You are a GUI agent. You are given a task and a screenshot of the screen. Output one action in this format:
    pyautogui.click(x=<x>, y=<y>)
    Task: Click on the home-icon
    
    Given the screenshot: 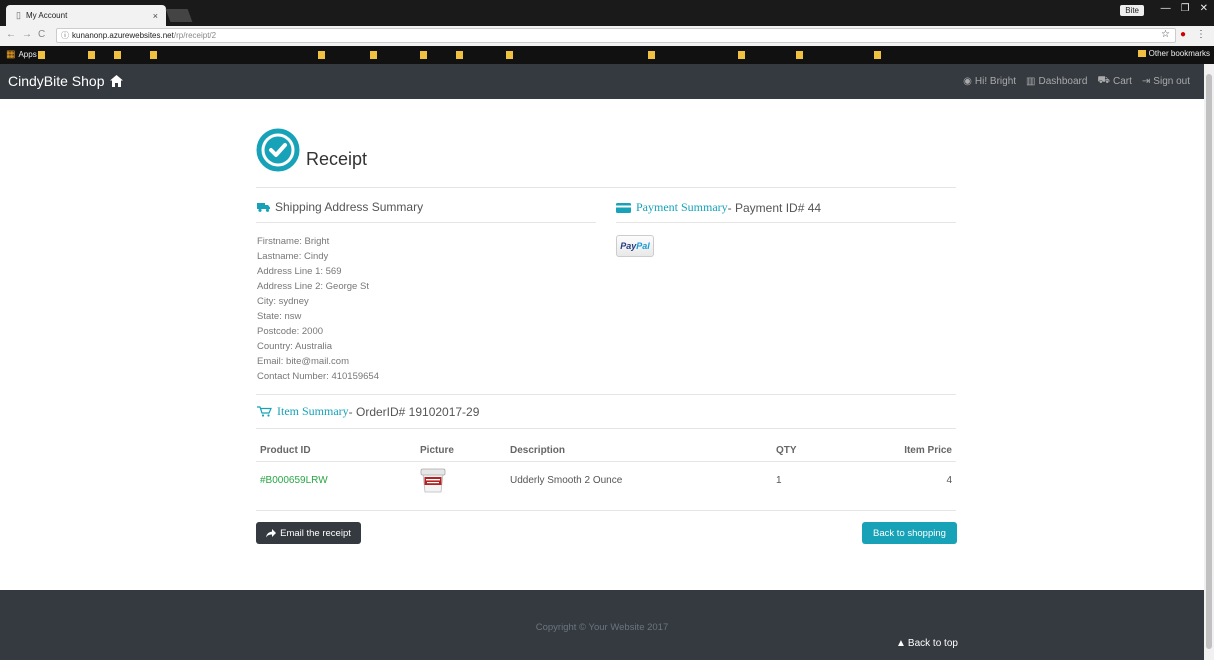 What is the action you would take?
    pyautogui.click(x=116, y=81)
    